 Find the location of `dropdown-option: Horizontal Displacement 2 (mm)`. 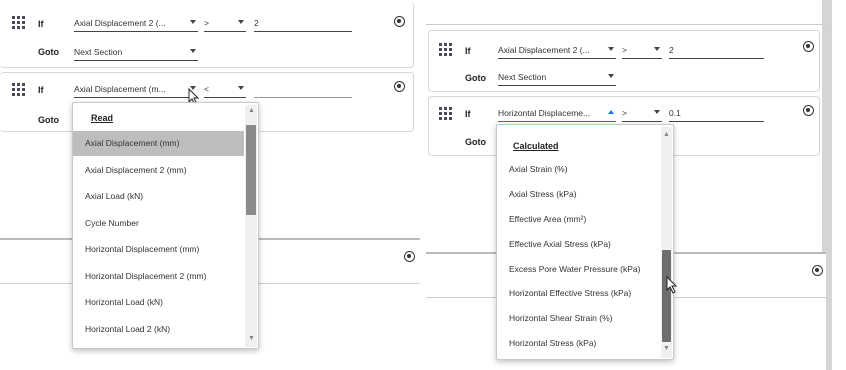

dropdown-option: Horizontal Displacement 2 (mm) is located at coordinates (158, 276).